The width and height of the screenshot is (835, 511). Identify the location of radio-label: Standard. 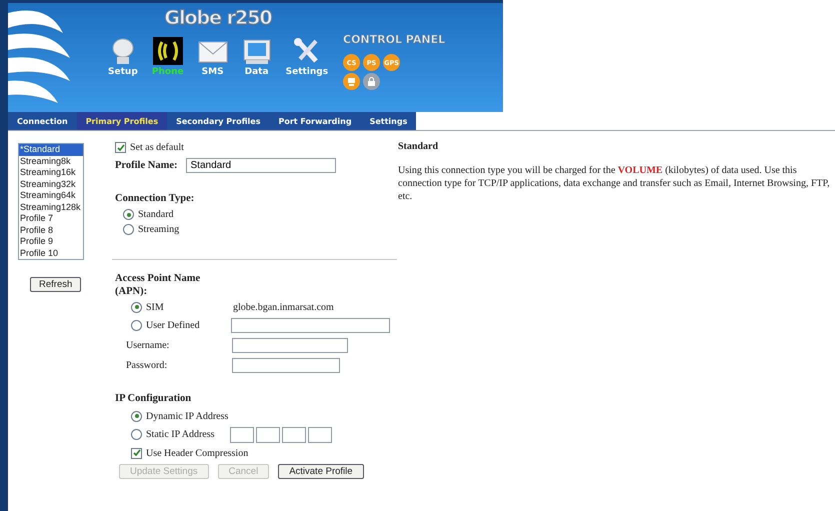
(156, 214).